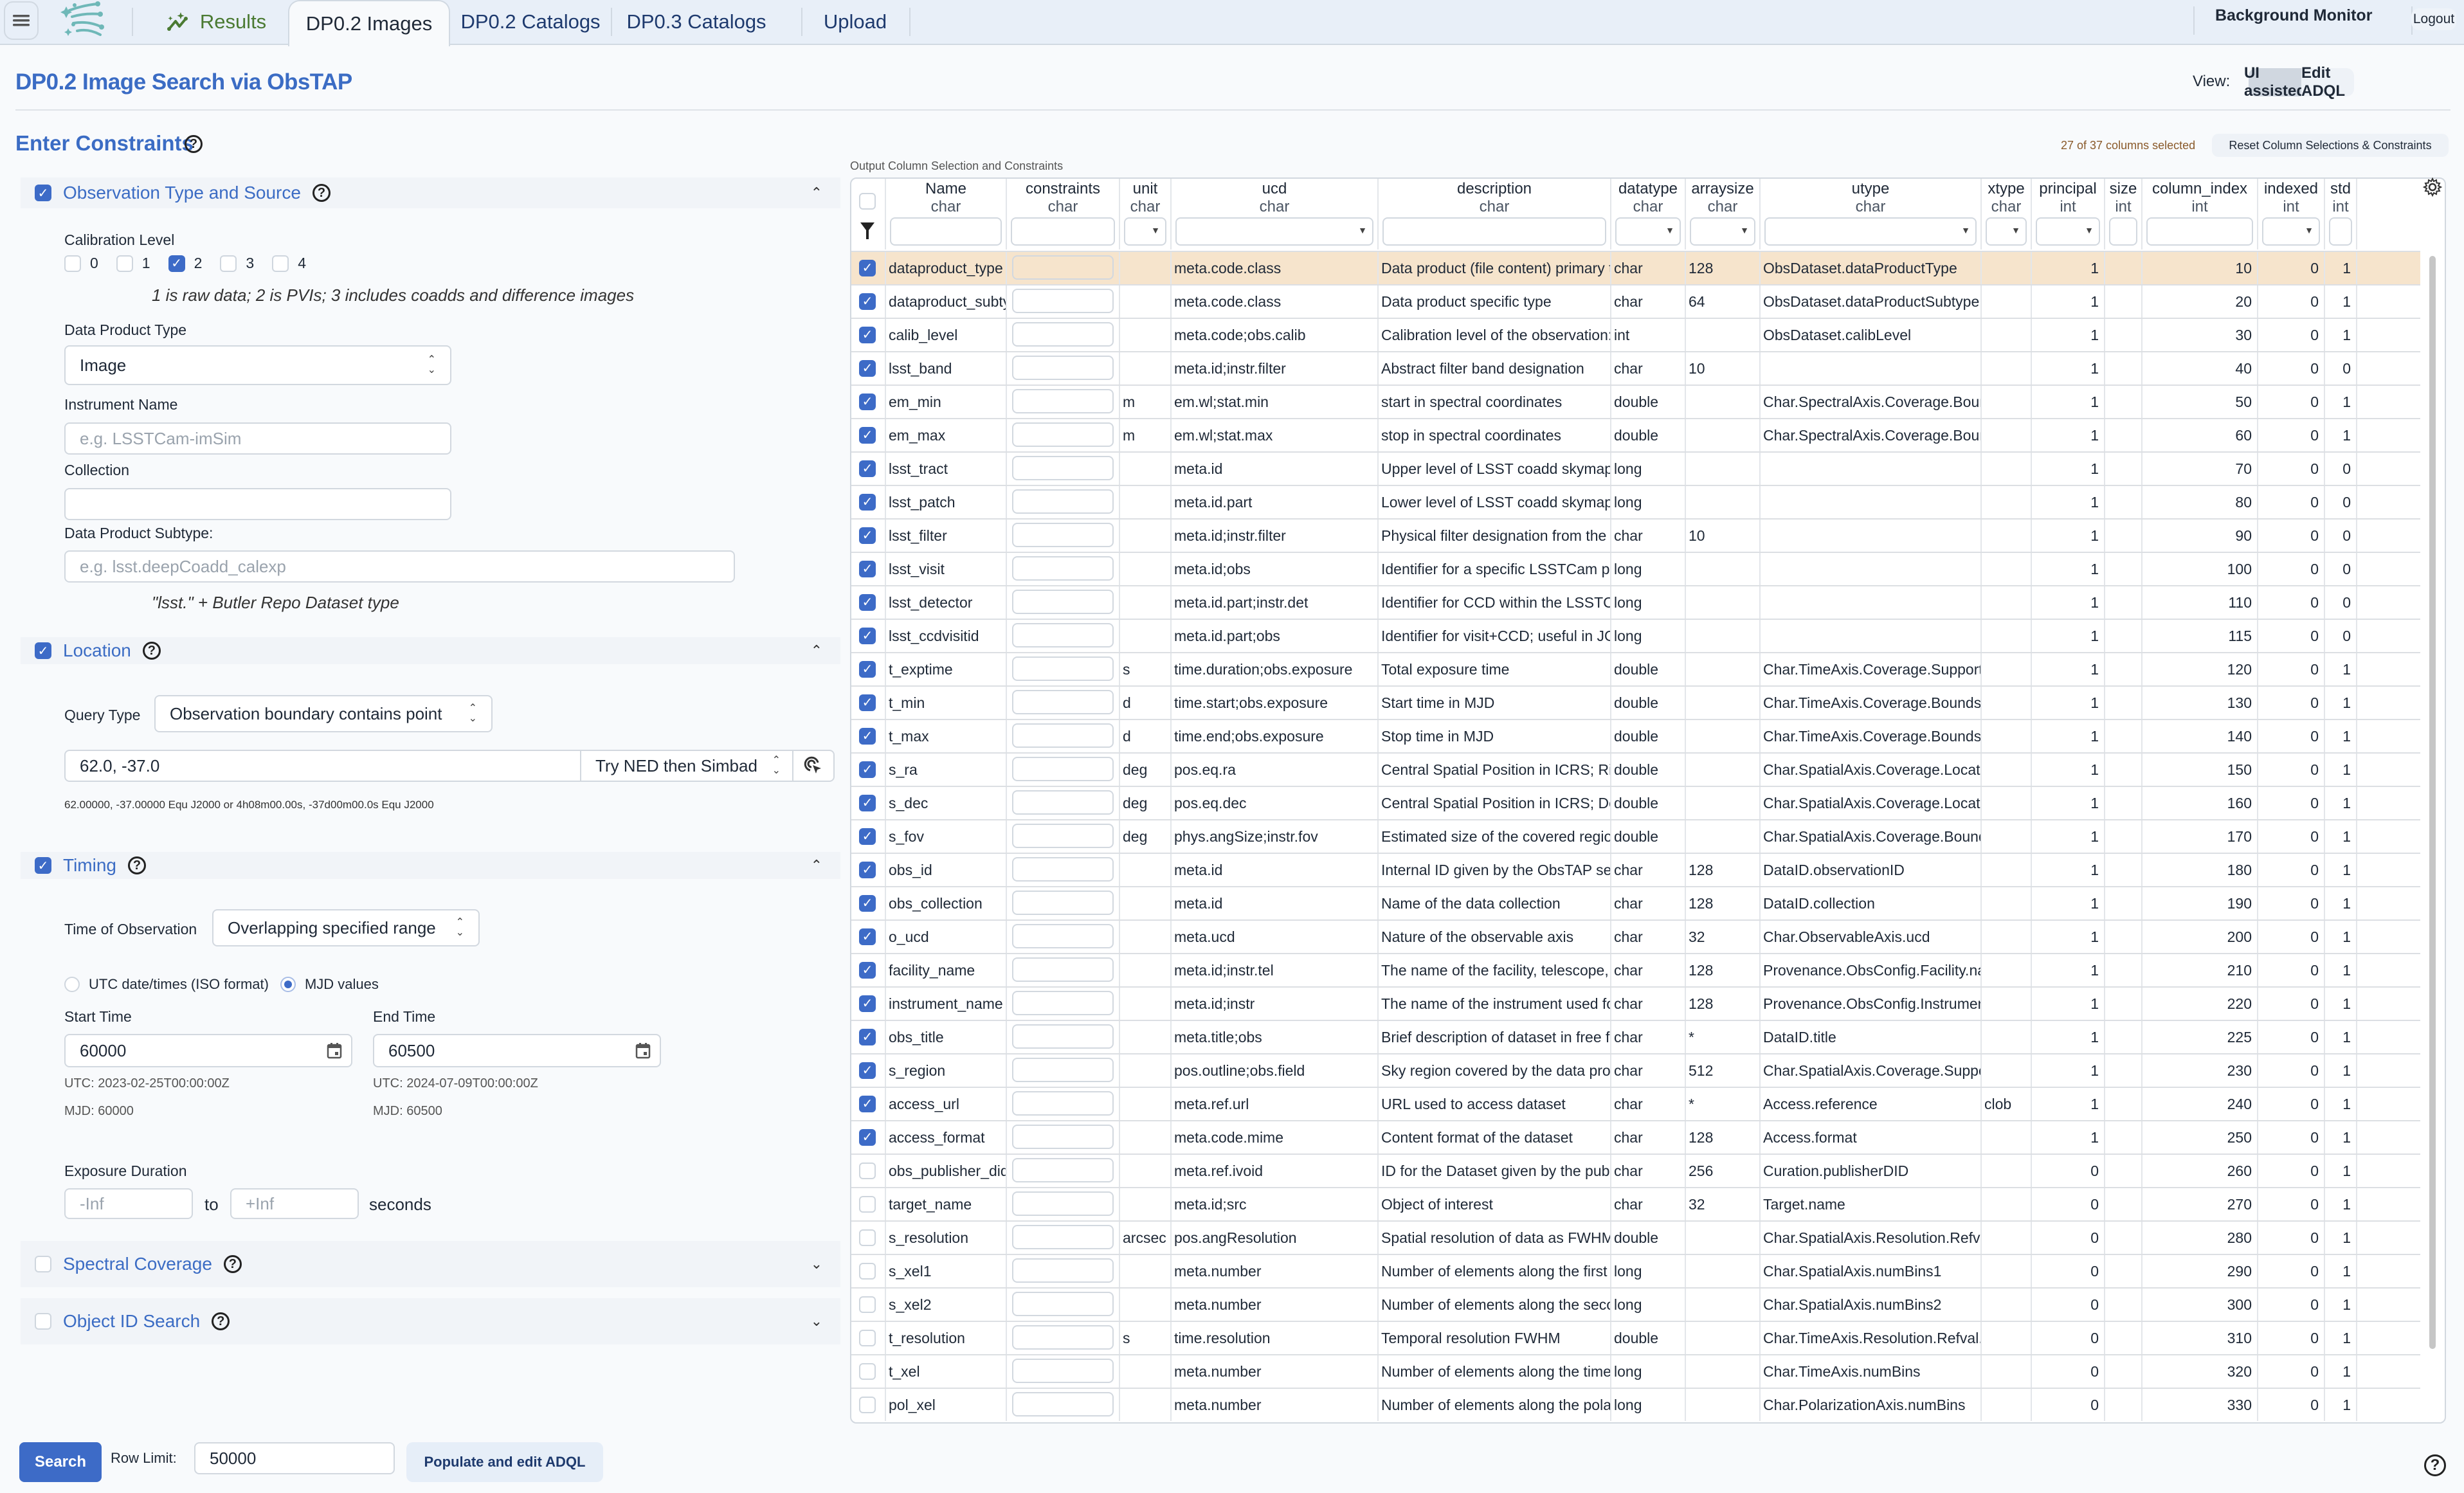 Image resolution: width=2464 pixels, height=1493 pixels. What do you see at coordinates (1648, 189) in the screenshot?
I see `header-name: datatype` at bounding box center [1648, 189].